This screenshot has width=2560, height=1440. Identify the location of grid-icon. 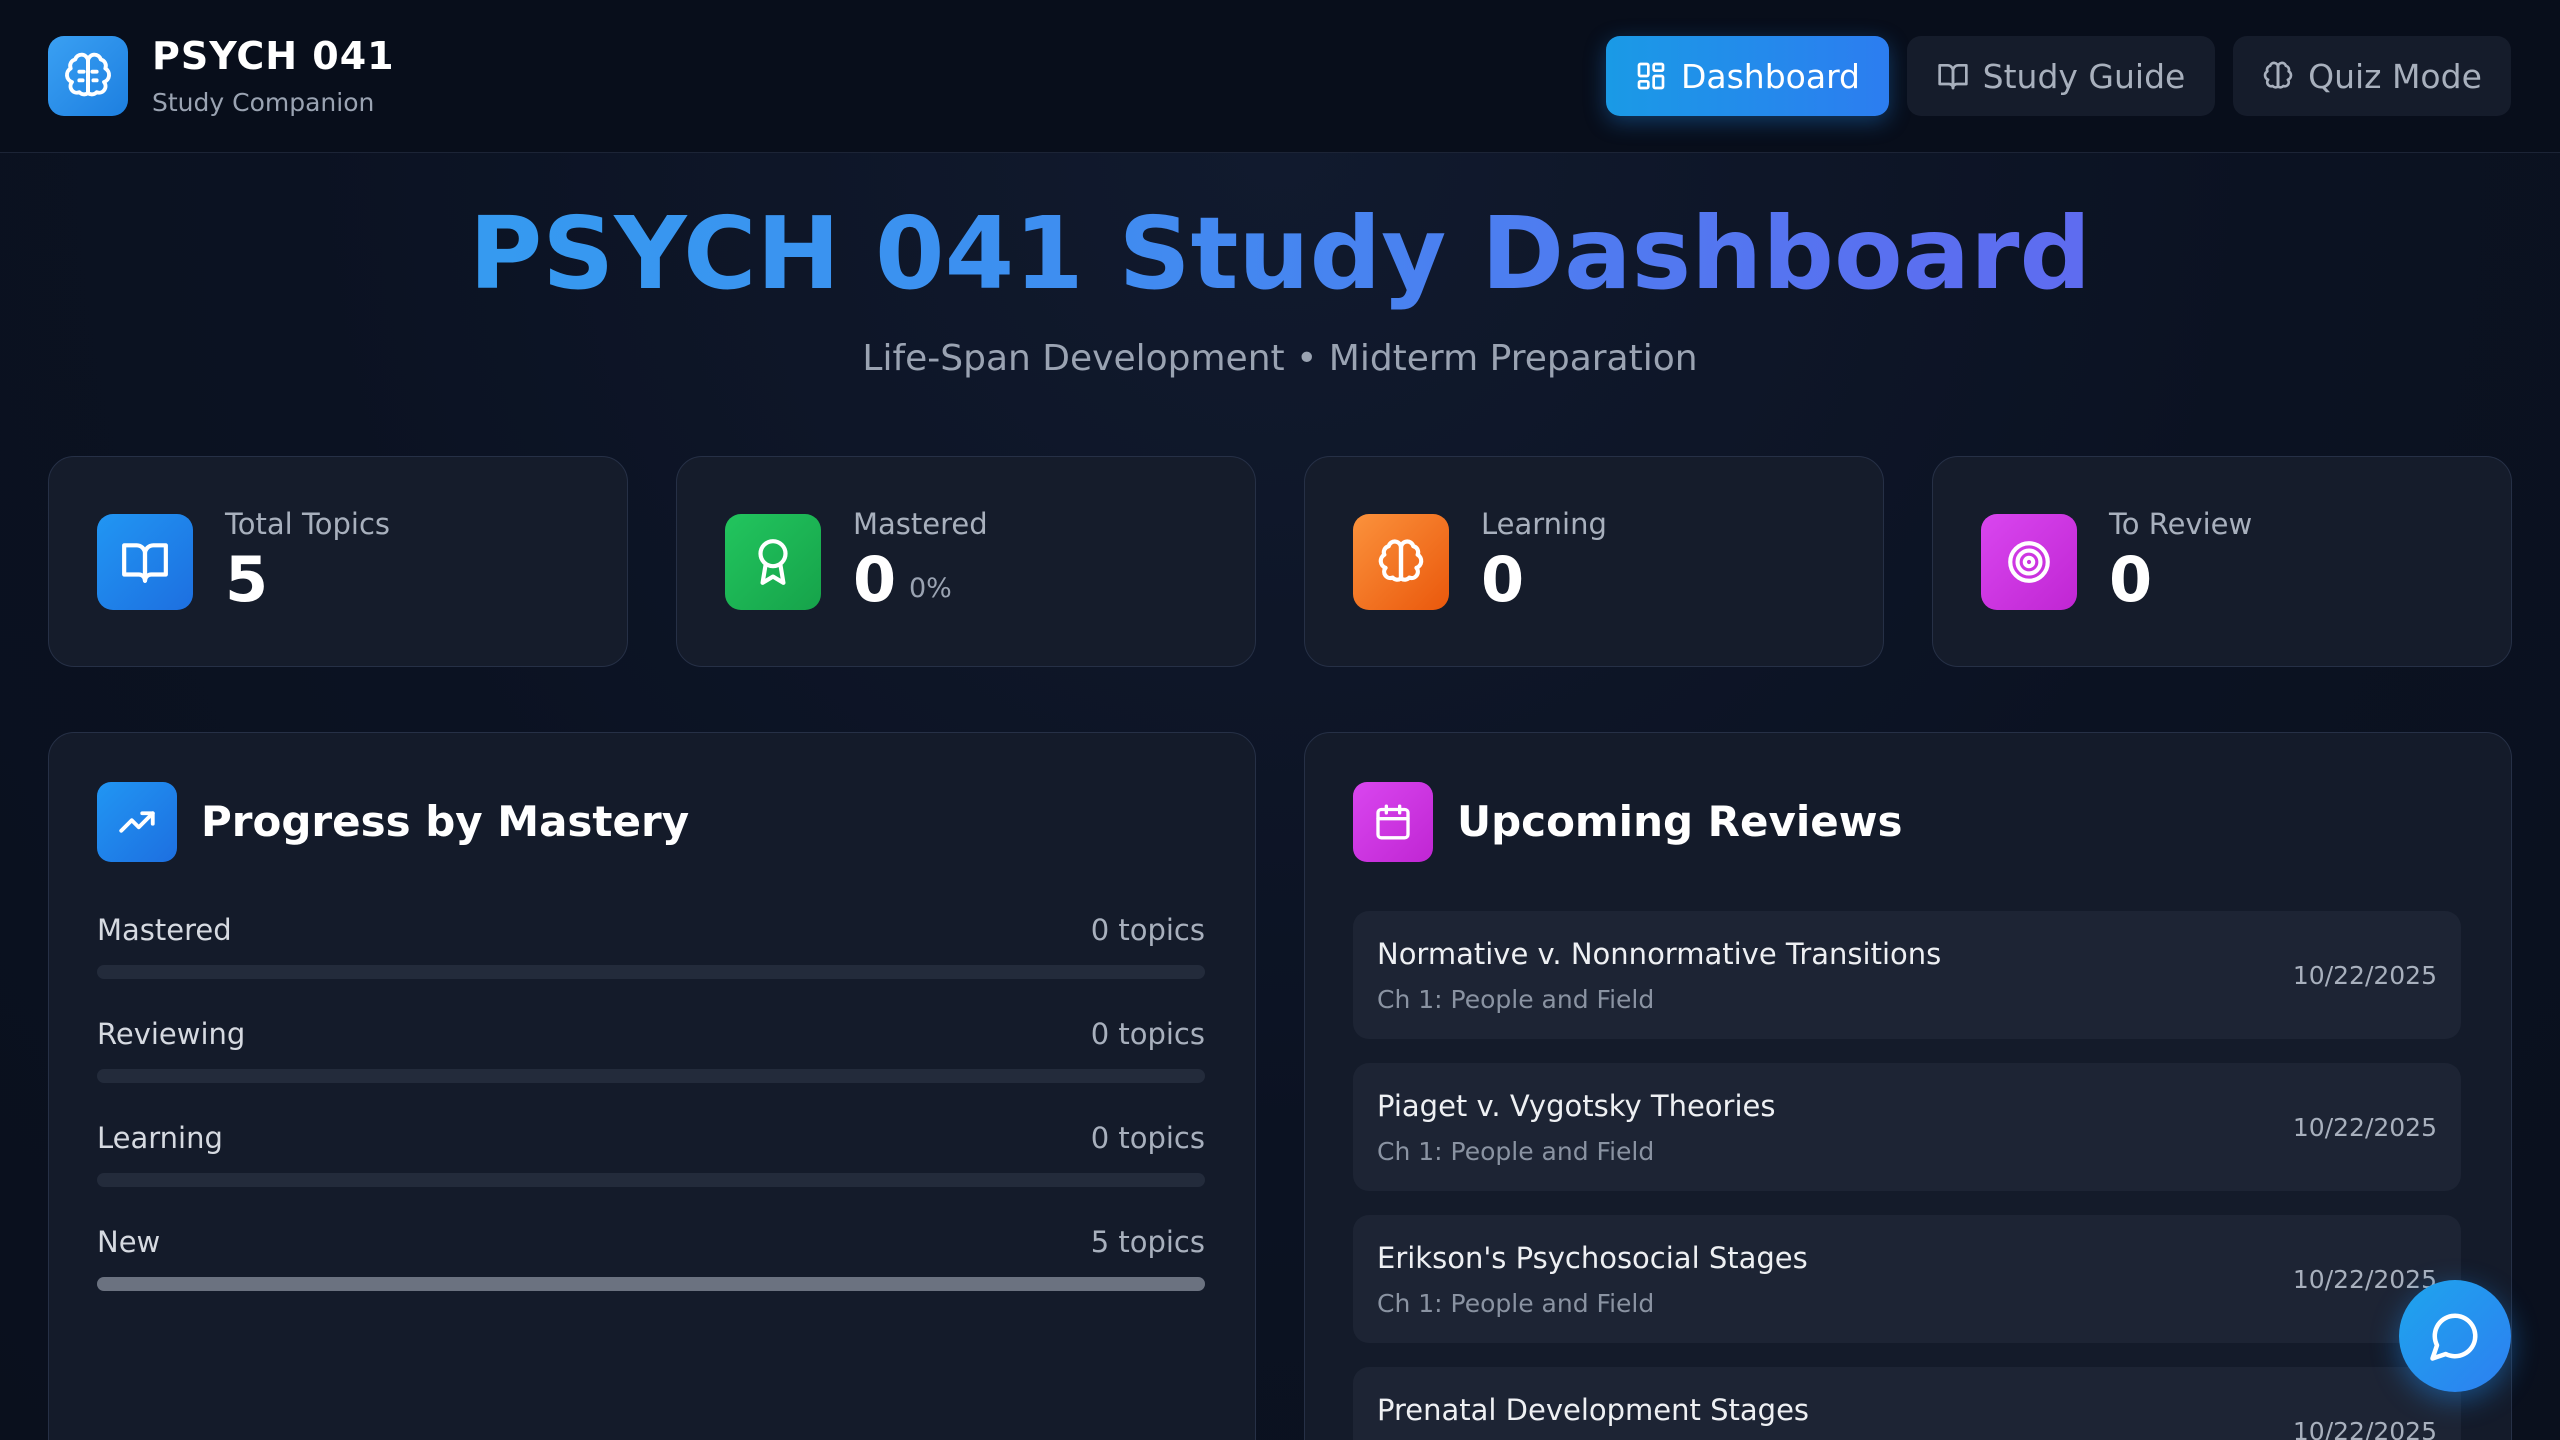
(1651, 76).